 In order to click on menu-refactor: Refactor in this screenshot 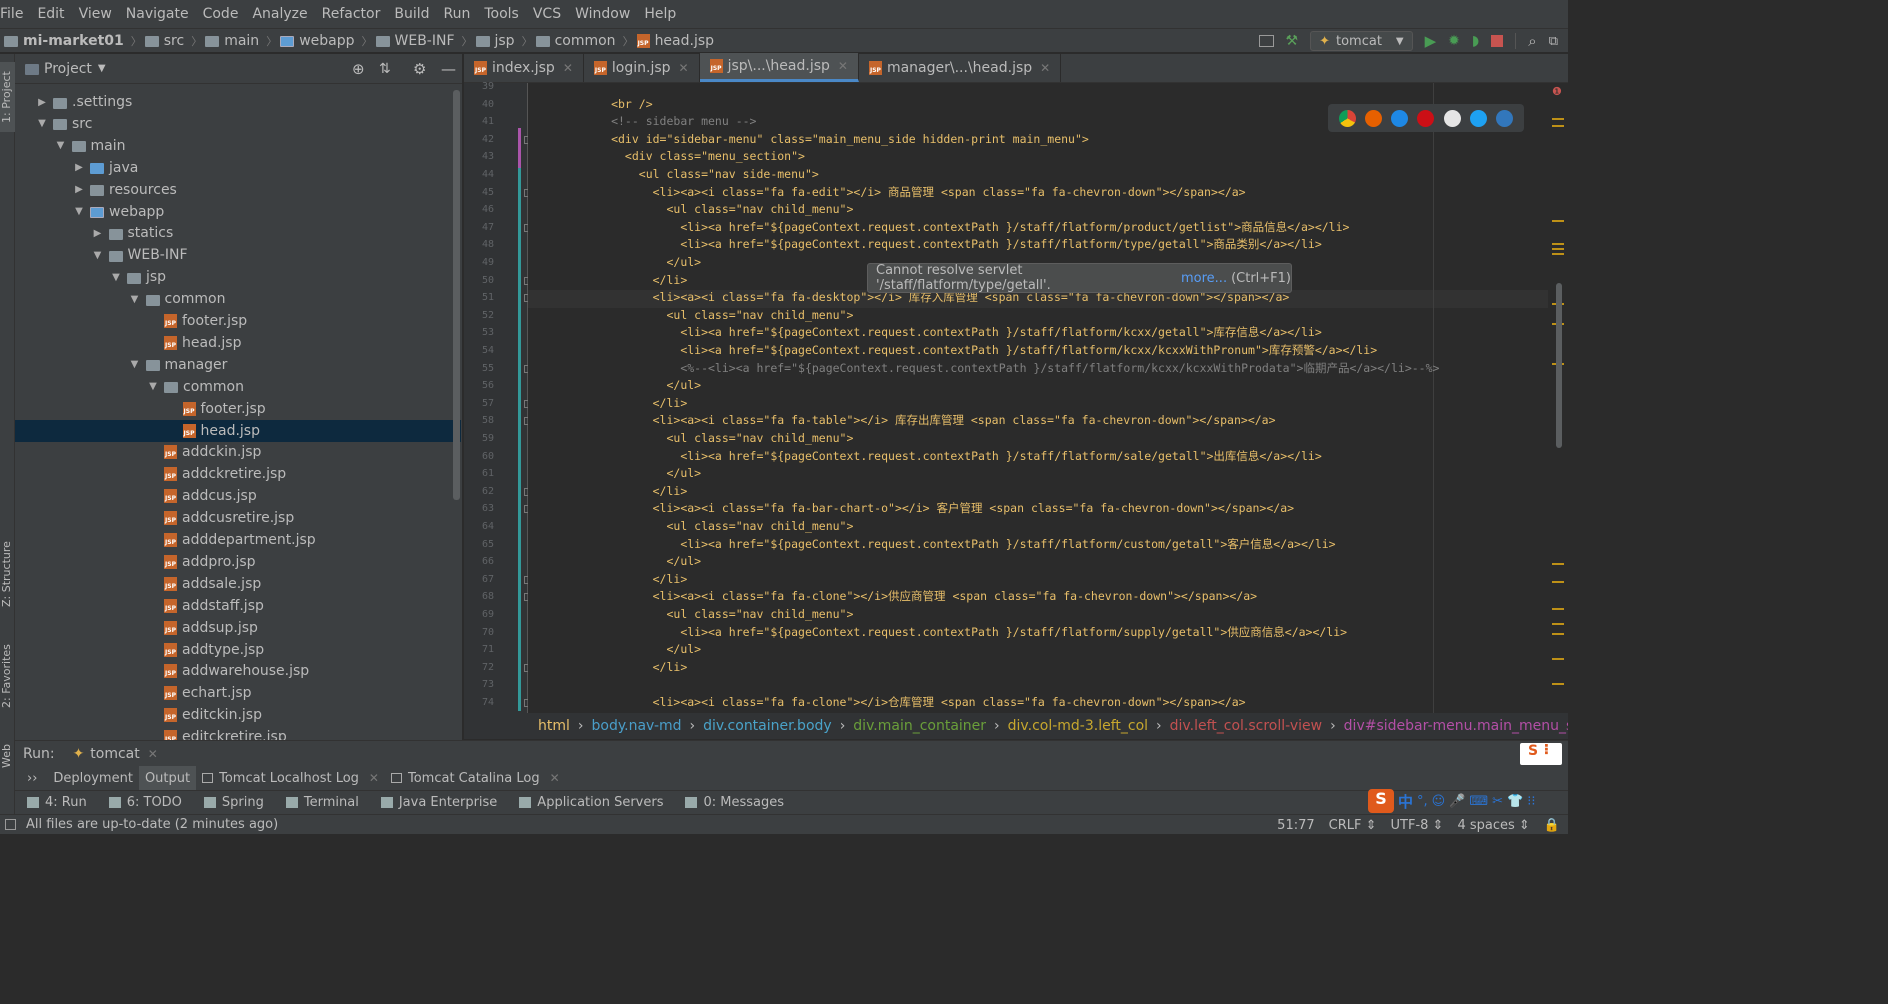, I will do `click(354, 14)`.